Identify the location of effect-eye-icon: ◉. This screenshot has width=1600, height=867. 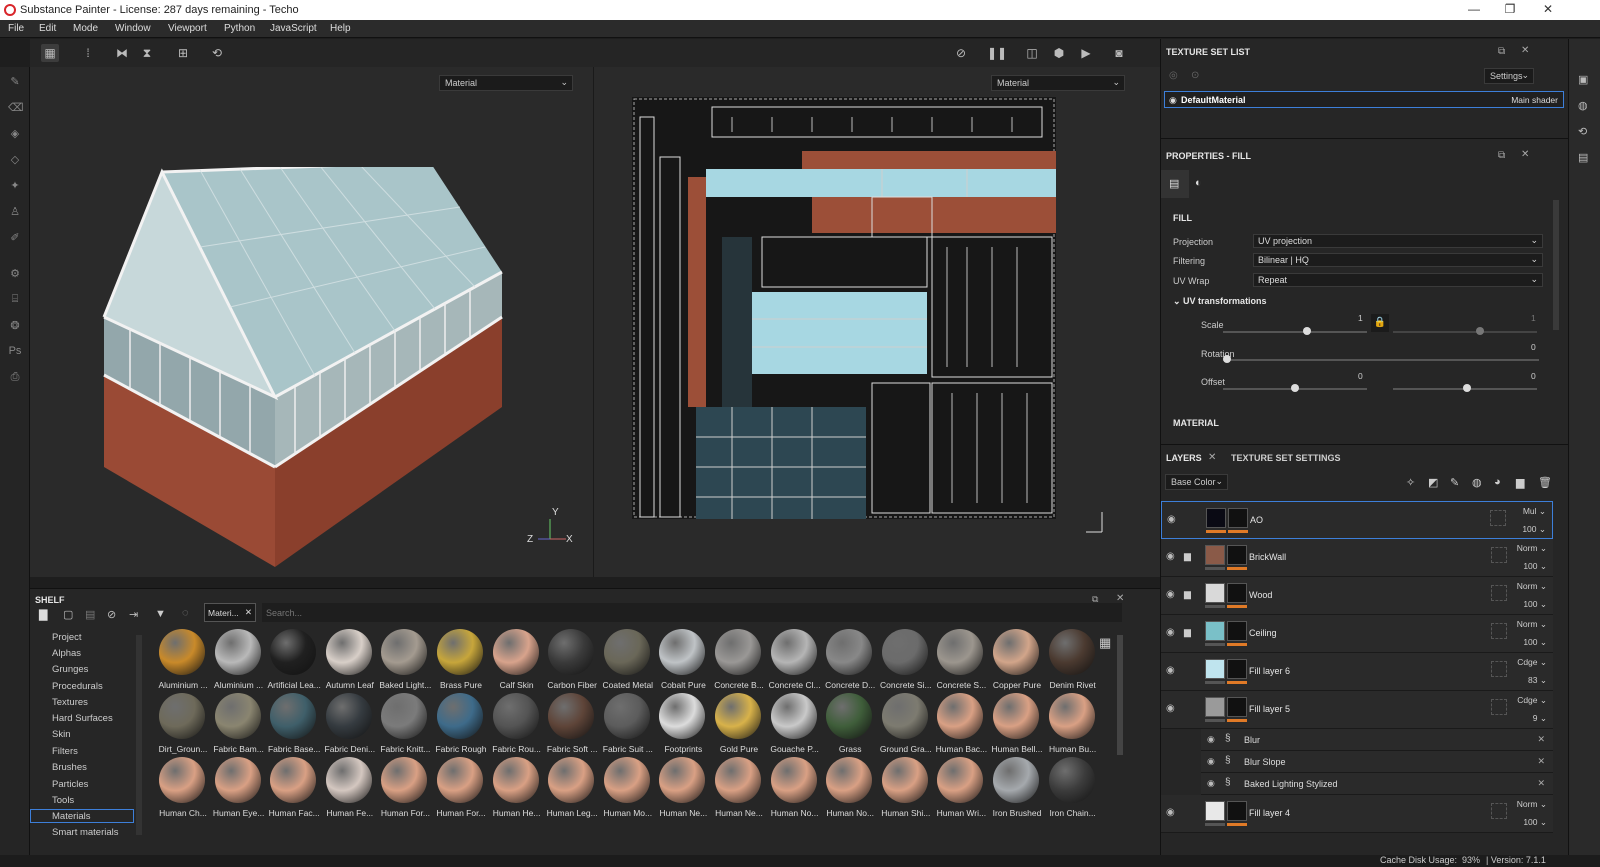
(1211, 761).